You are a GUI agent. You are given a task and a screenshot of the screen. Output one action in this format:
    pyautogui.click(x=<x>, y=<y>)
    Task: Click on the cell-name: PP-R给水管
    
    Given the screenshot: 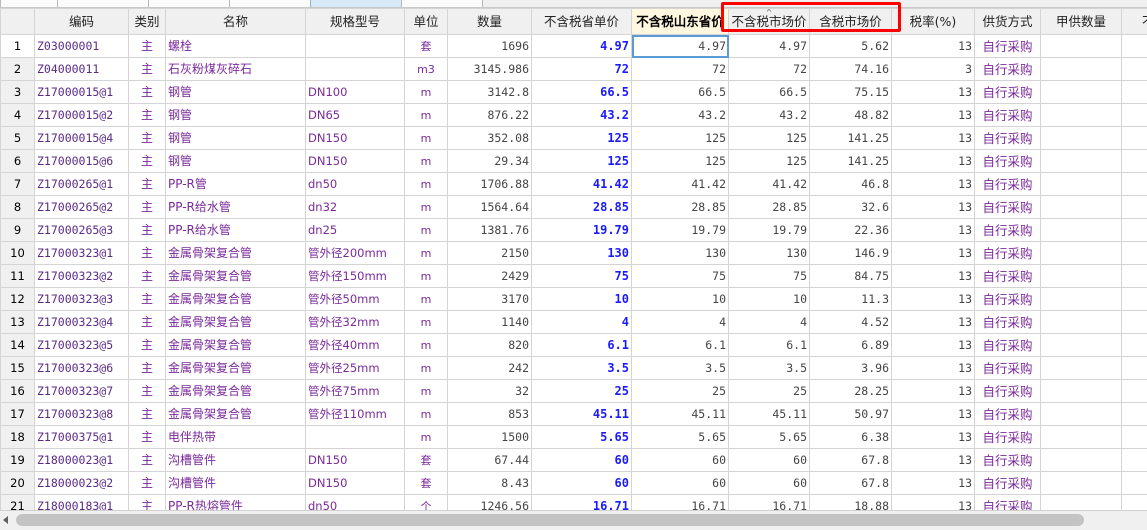 What is the action you would take?
    pyautogui.click(x=236, y=230)
    